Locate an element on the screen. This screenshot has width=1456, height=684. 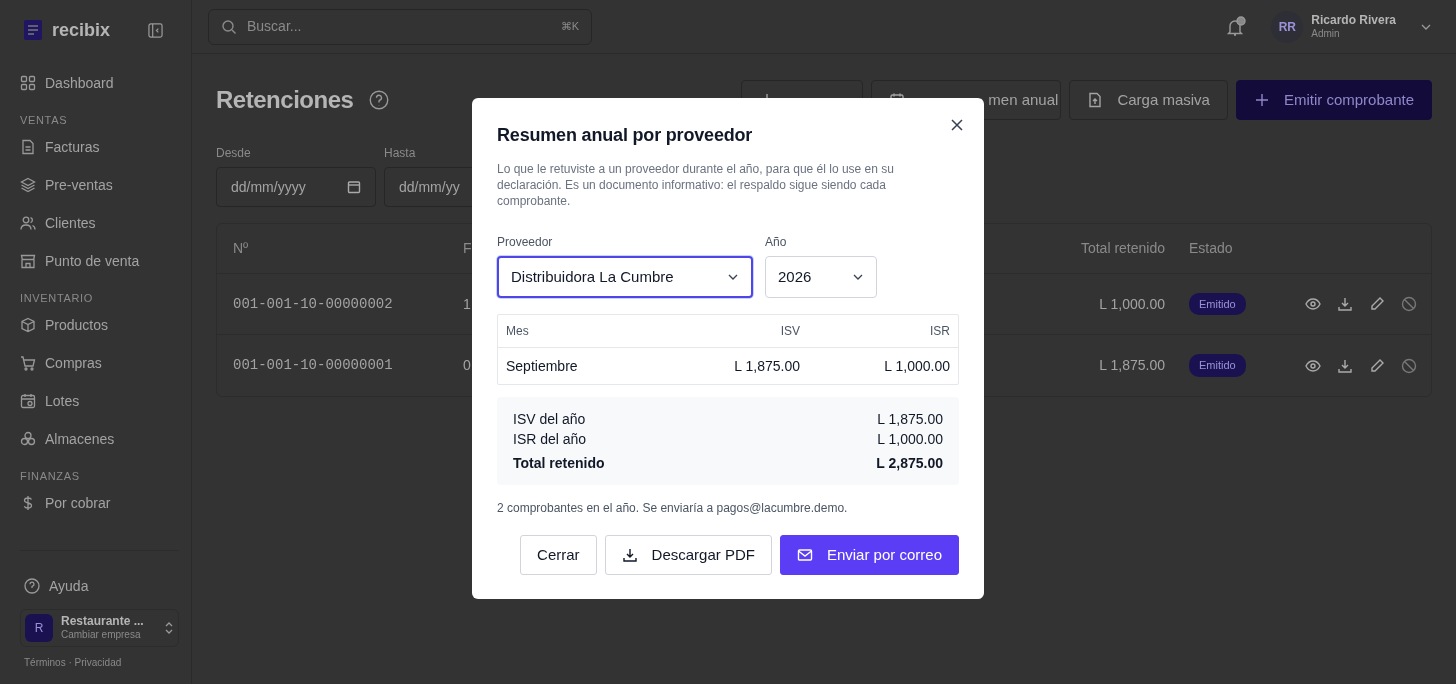
nav-item: Clientes is located at coordinates (58, 223).